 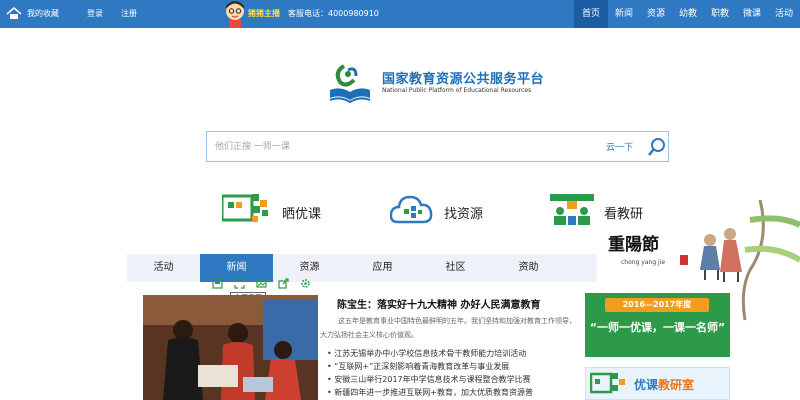 I want to click on news-item: 新疆四年进一步推进互联网+教育，加大优质教育资源普, so click(x=457, y=392).